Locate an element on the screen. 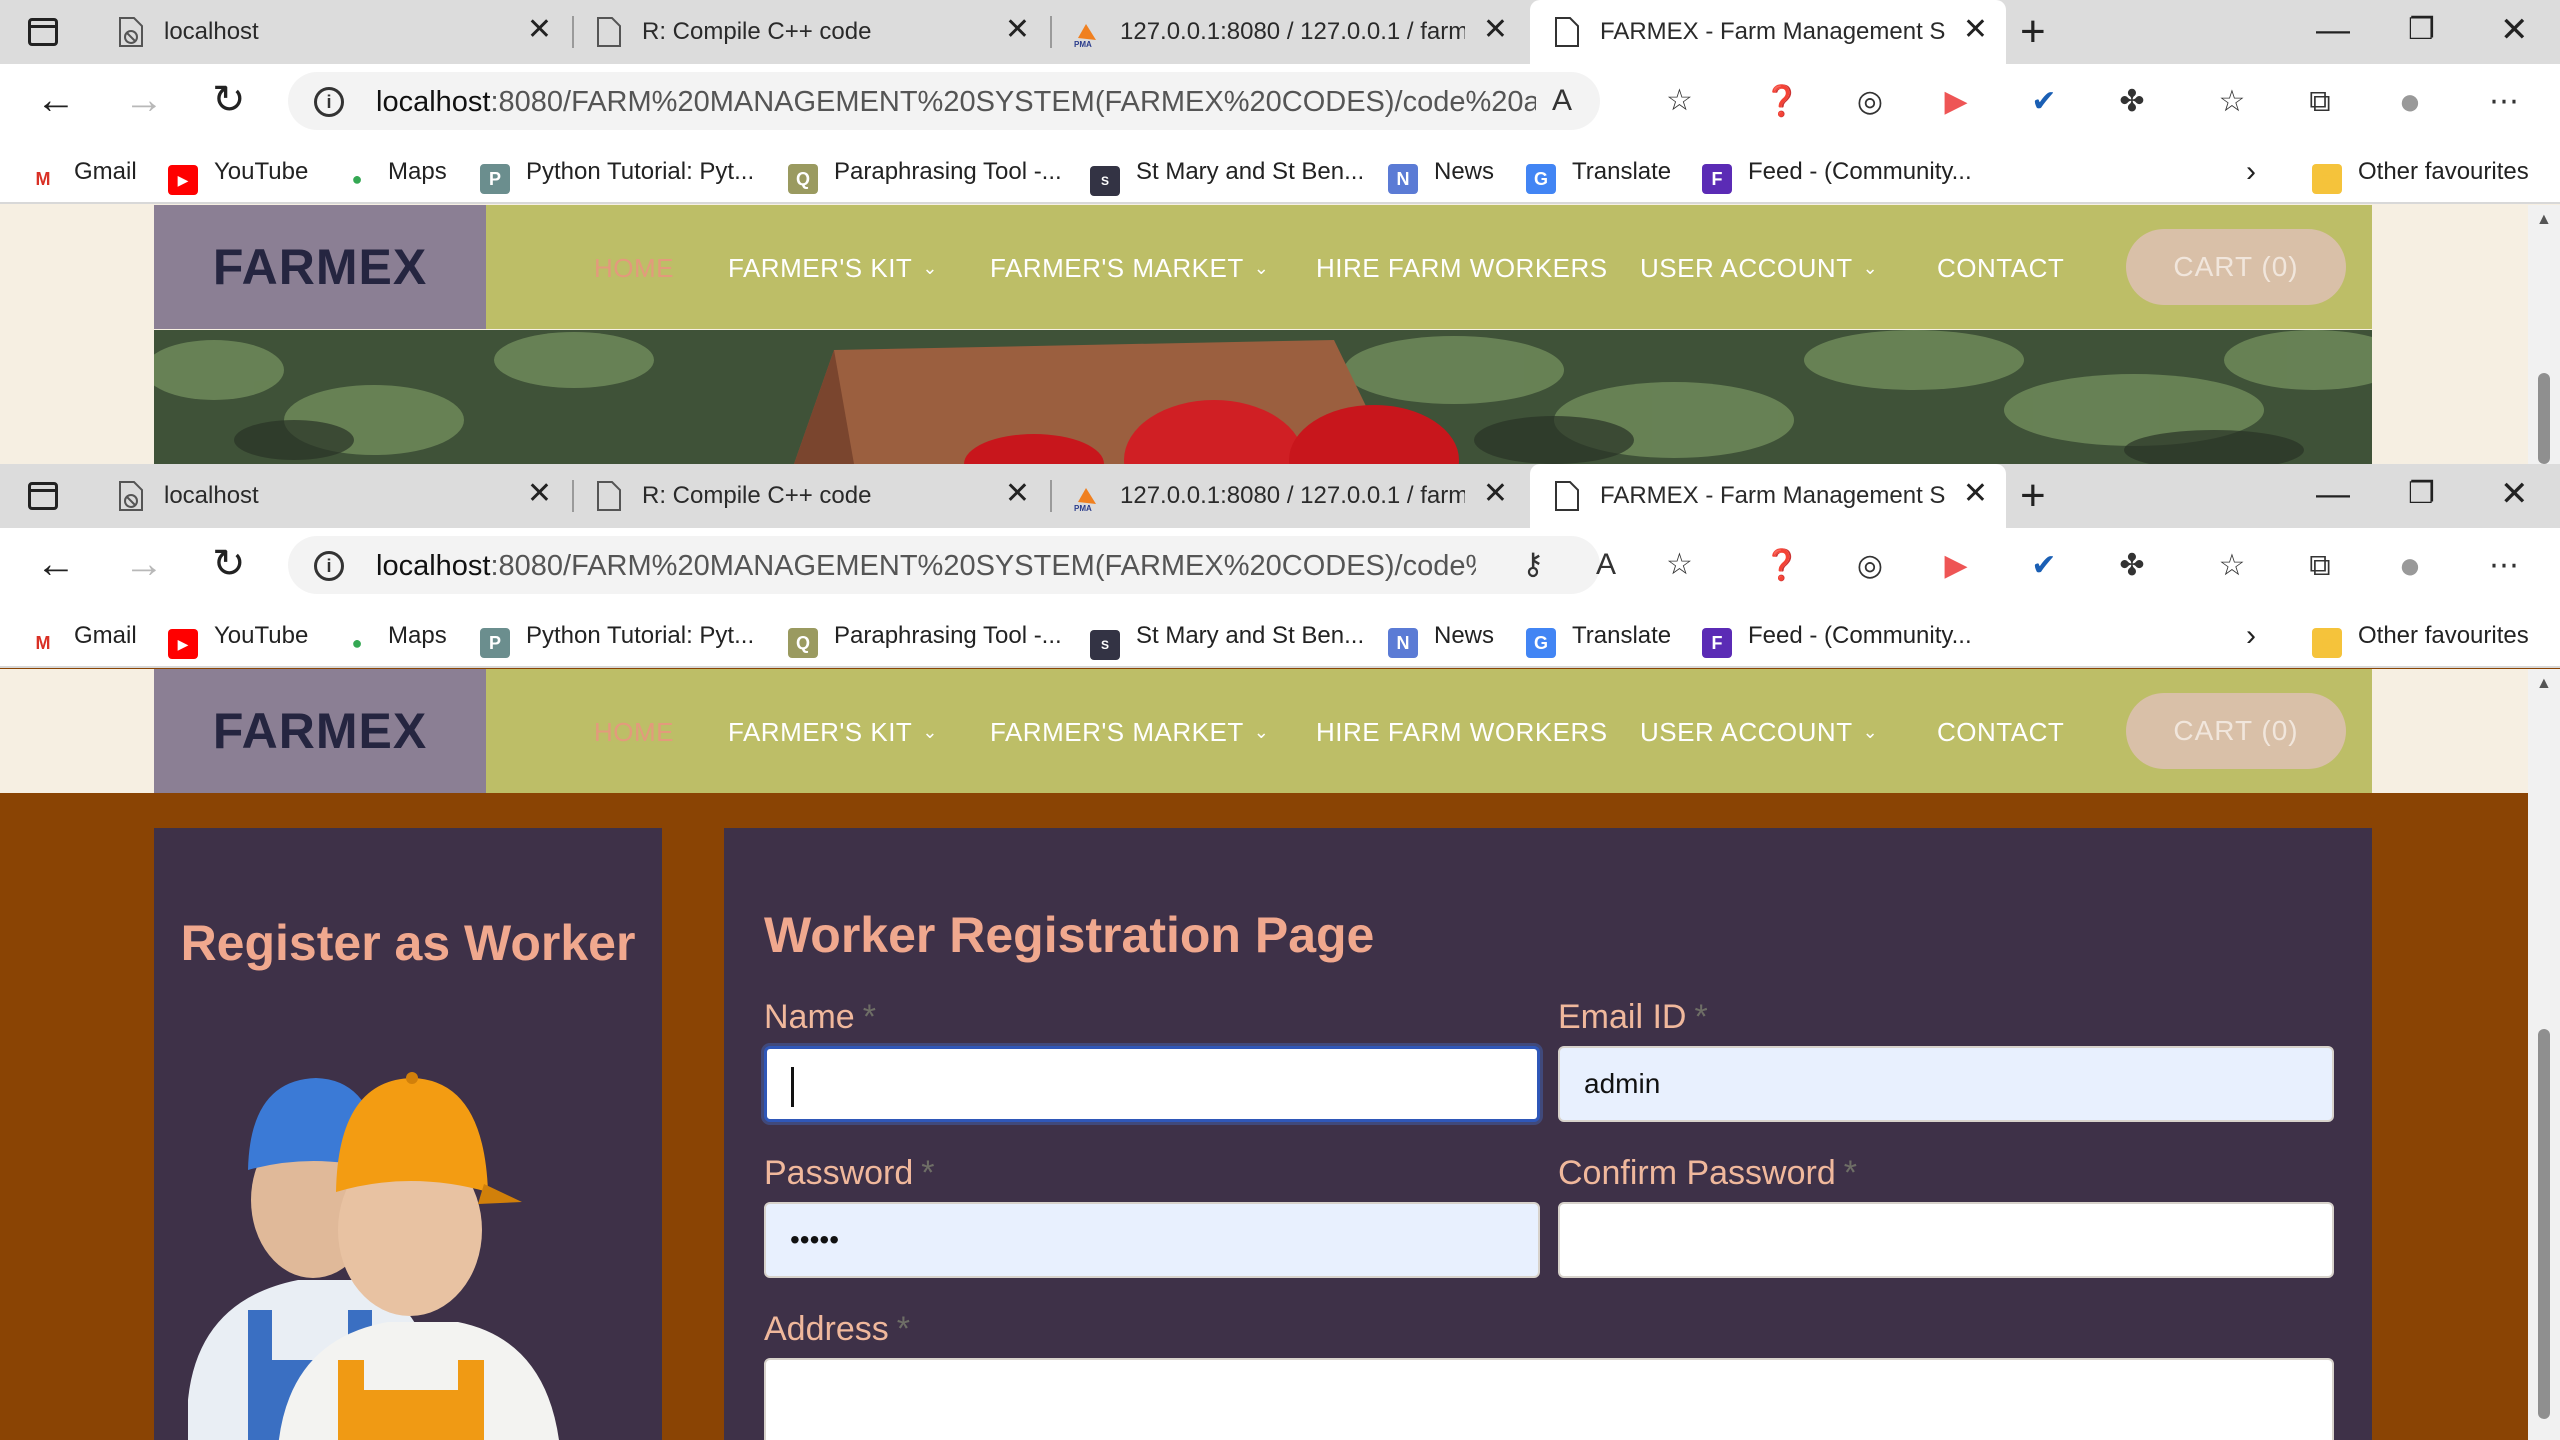 The height and width of the screenshot is (1440, 2560). address-textarea is located at coordinates (1549, 1399).